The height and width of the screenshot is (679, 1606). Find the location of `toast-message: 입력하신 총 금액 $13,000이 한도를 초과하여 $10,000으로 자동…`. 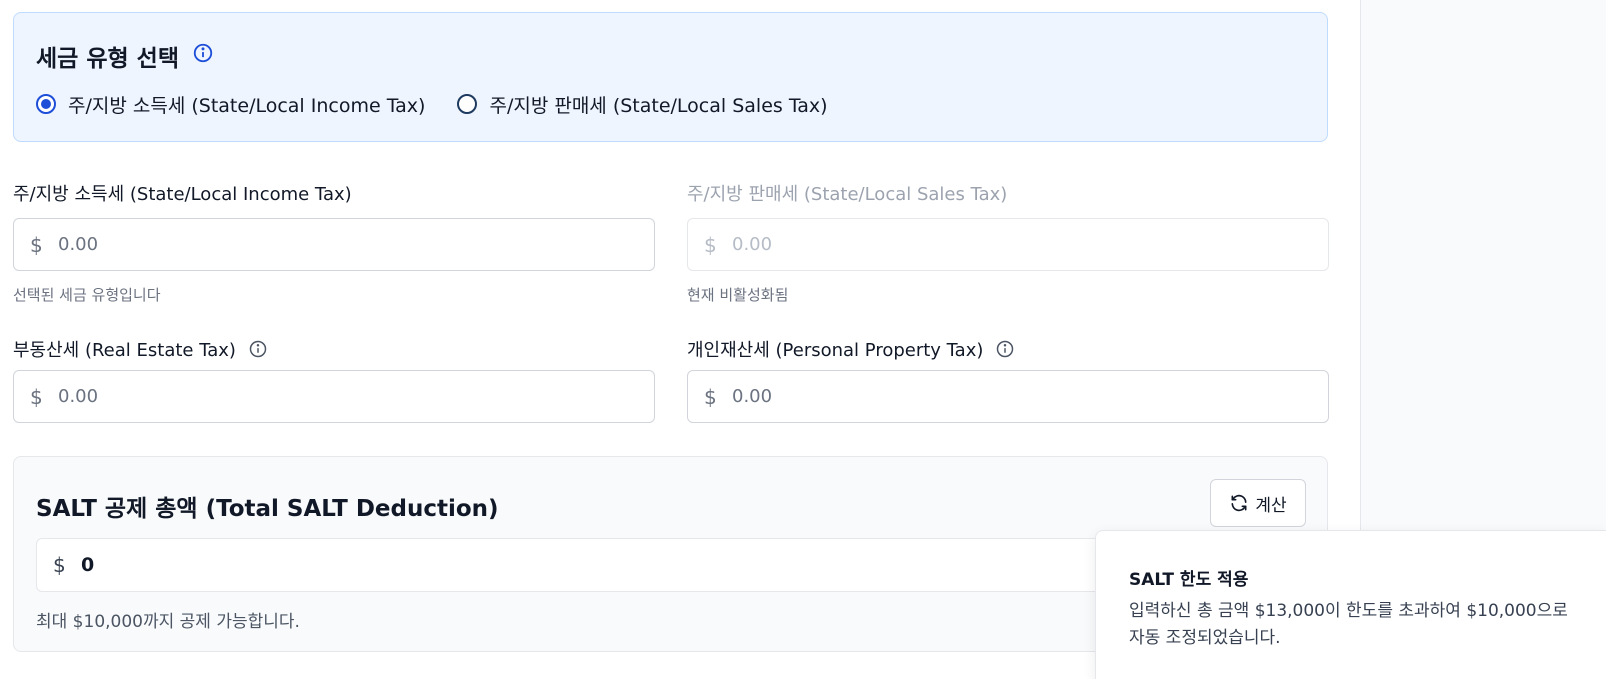

toast-message: 입력하신 총 금액 $13,000이 한도를 초과하여 $10,000으로 자동… is located at coordinates (1348, 624).